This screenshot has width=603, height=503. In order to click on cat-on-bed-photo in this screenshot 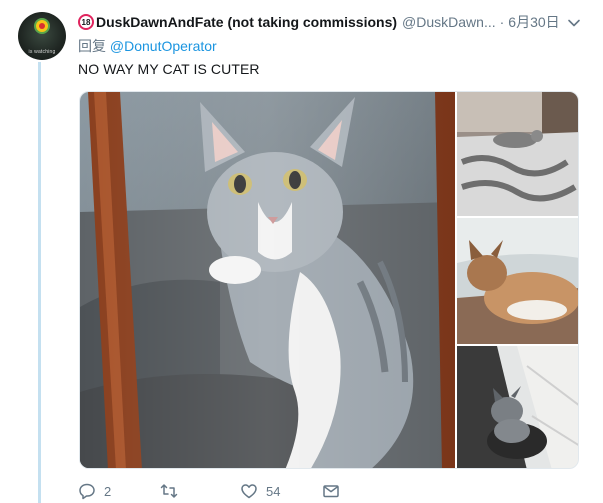, I will do `click(518, 154)`.